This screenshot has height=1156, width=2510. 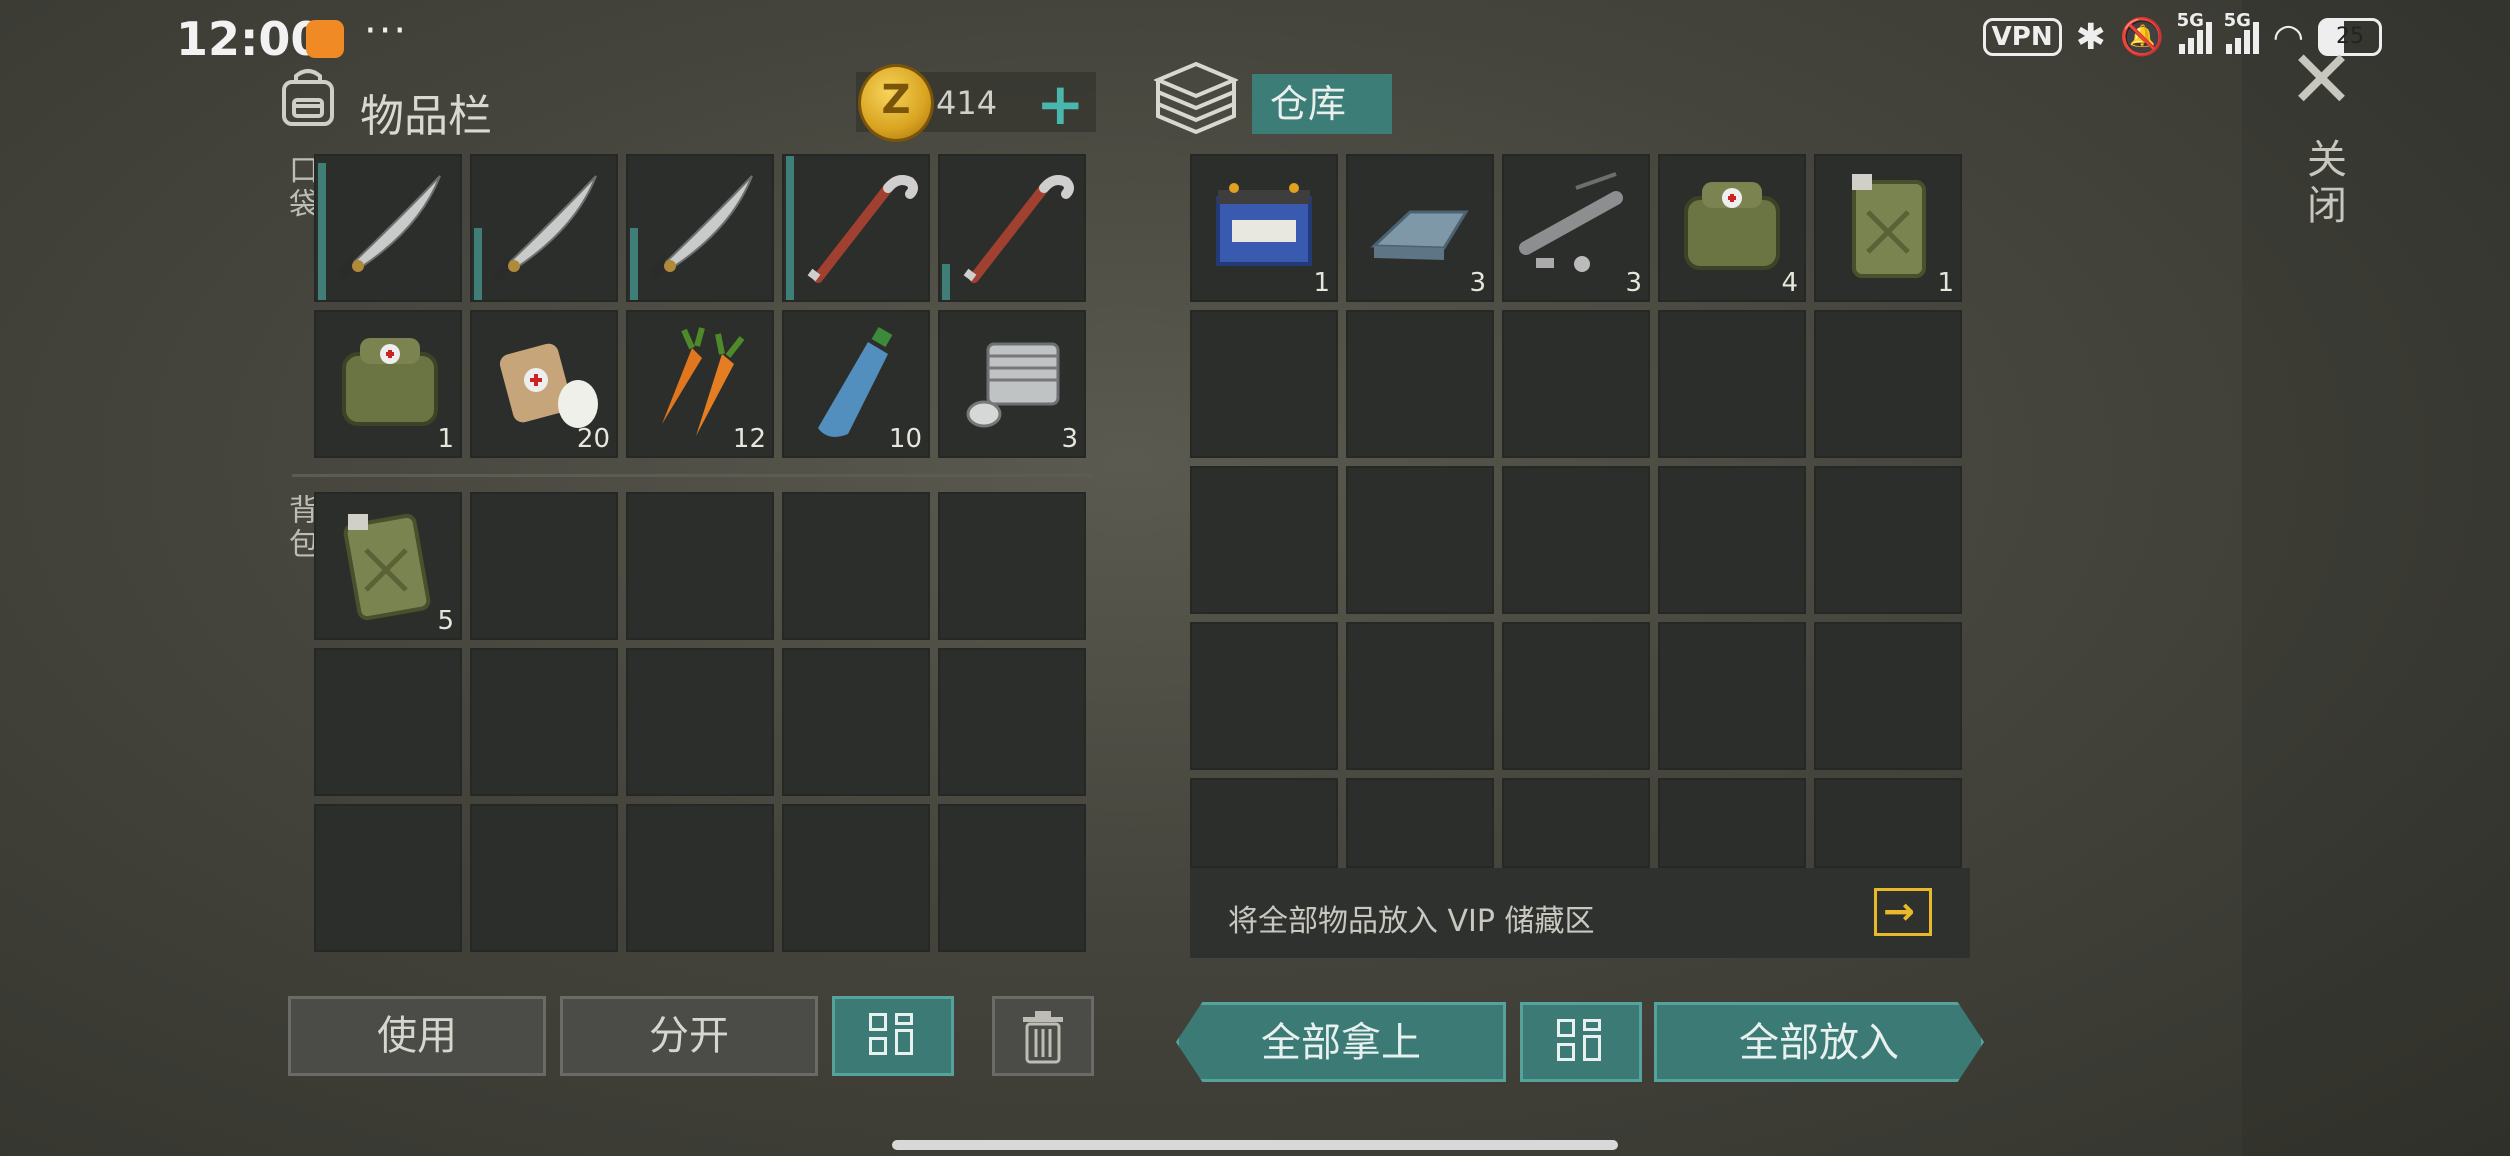 What do you see at coordinates (386, 31) in the screenshot?
I see `more-notifications-icon: ···` at bounding box center [386, 31].